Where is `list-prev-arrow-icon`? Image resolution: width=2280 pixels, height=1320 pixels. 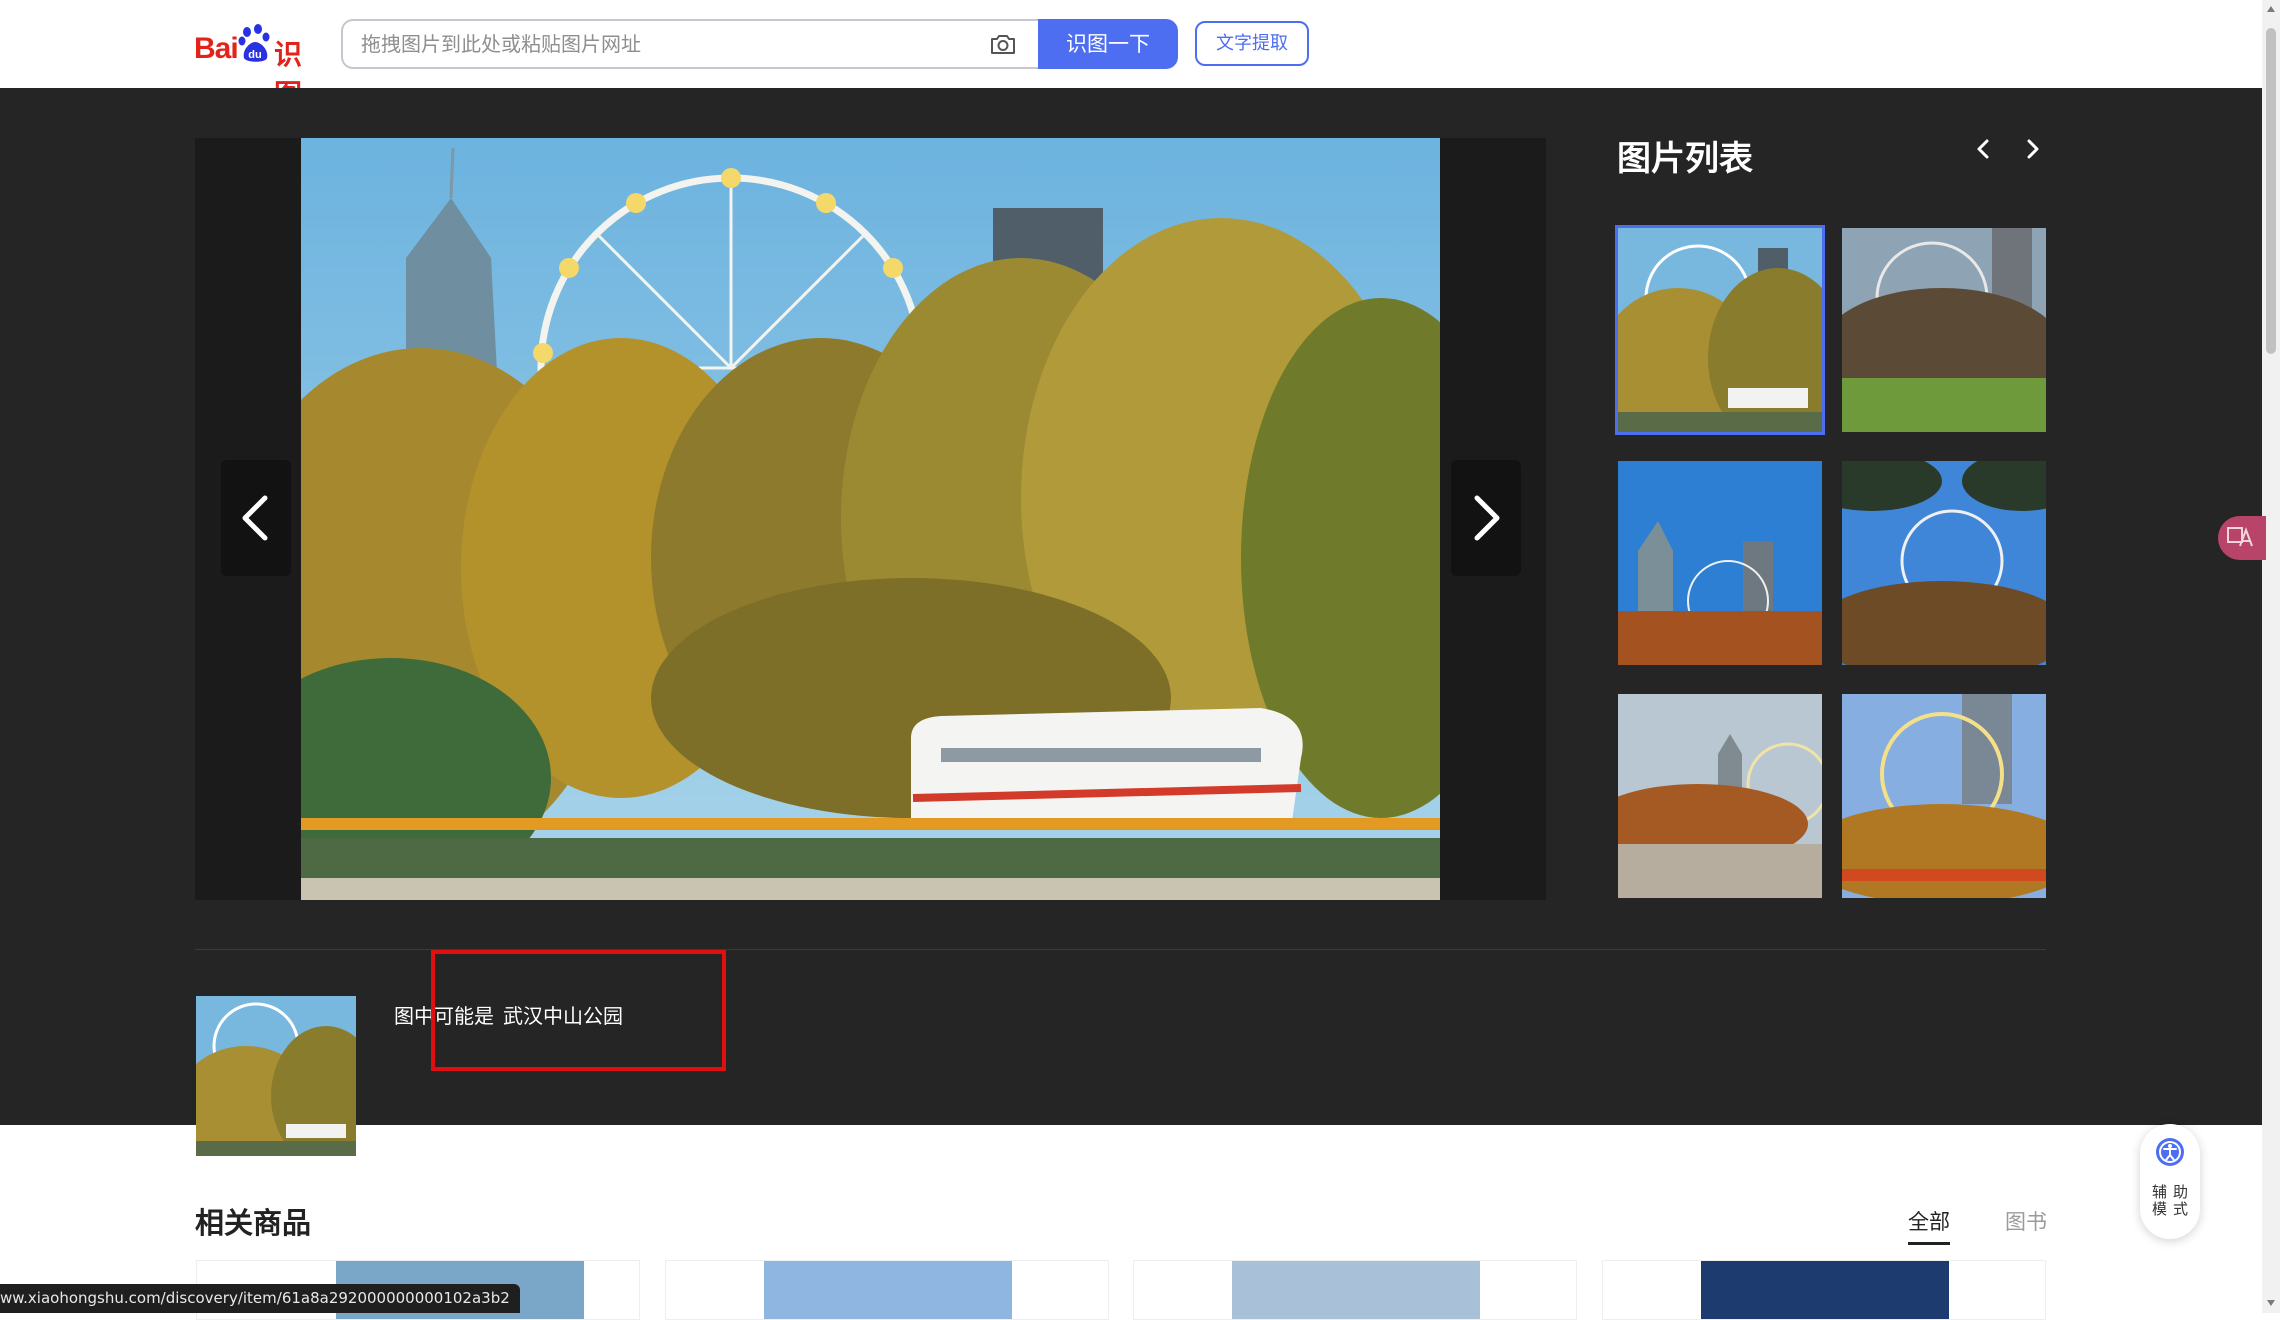
list-prev-arrow-icon is located at coordinates (1983, 149).